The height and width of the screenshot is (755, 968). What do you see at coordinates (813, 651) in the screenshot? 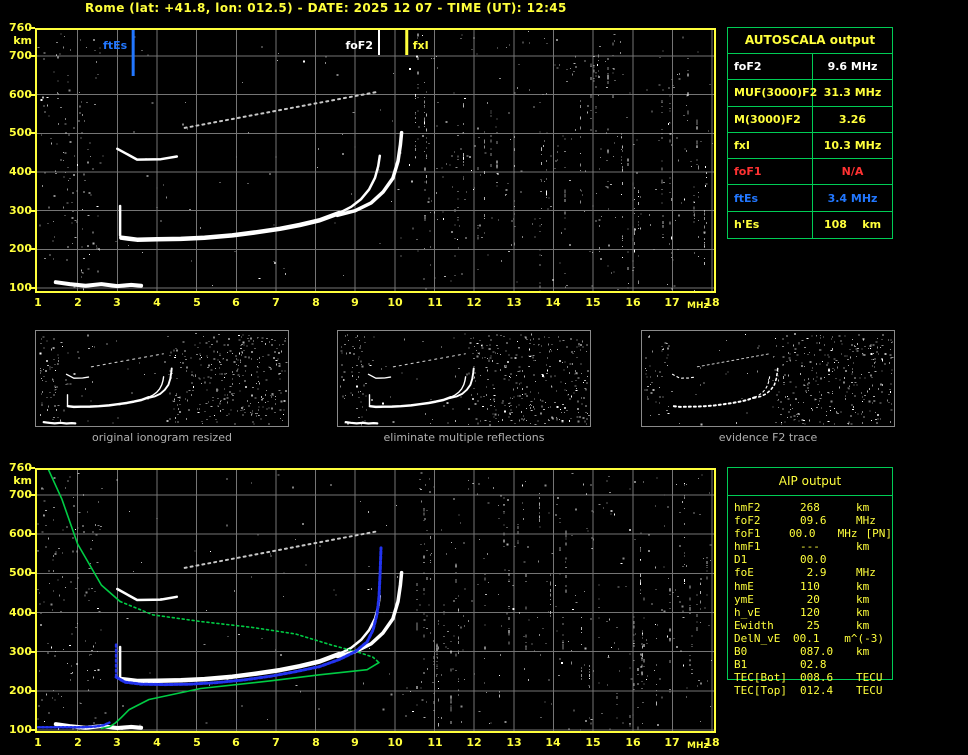
I see `aip-row: B0 087.0 km` at bounding box center [813, 651].